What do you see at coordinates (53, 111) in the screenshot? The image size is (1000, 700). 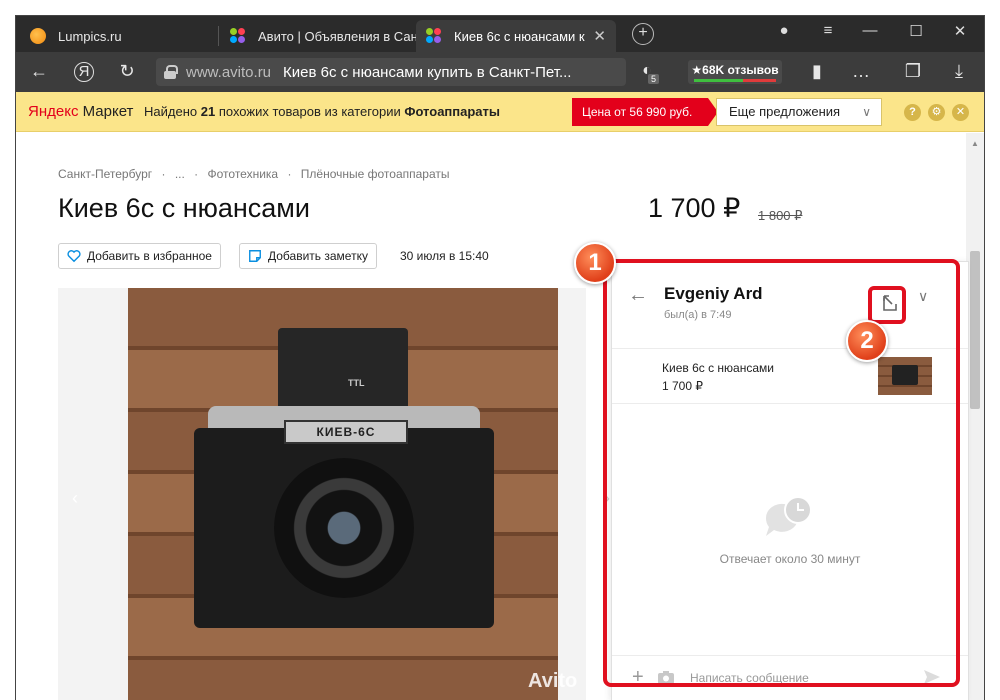 I see `logo-part-yandex: Яндекс` at bounding box center [53, 111].